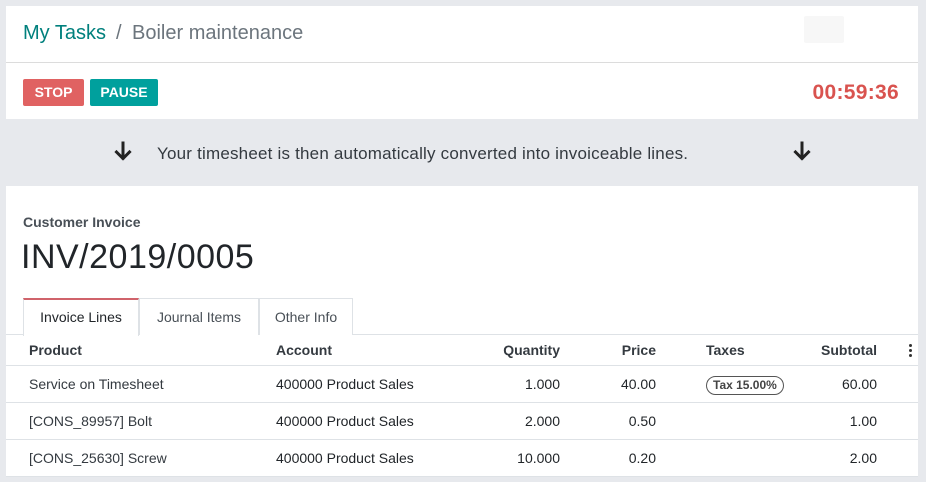  What do you see at coordinates (82, 222) in the screenshot?
I see `invoice-type-label: Customer Invoice` at bounding box center [82, 222].